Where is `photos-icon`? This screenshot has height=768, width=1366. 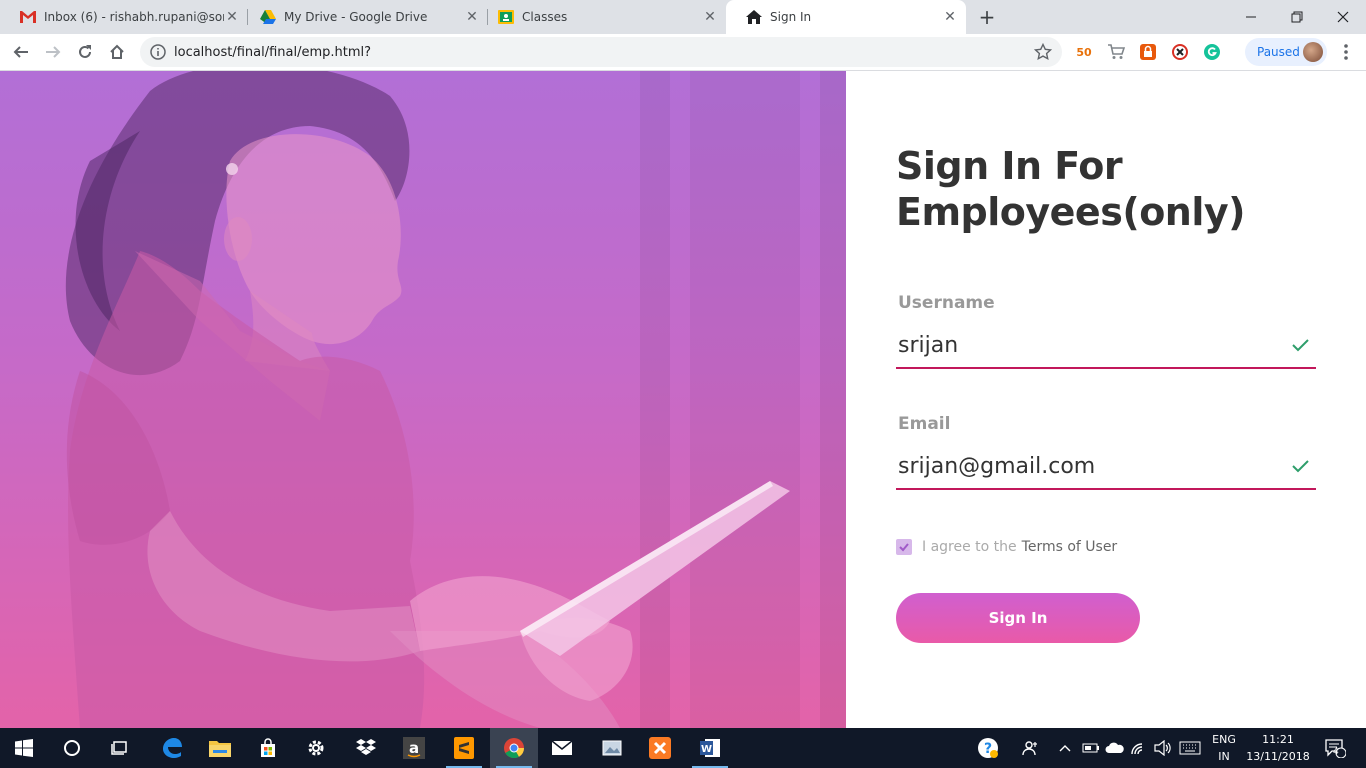
photos-icon is located at coordinates (612, 748).